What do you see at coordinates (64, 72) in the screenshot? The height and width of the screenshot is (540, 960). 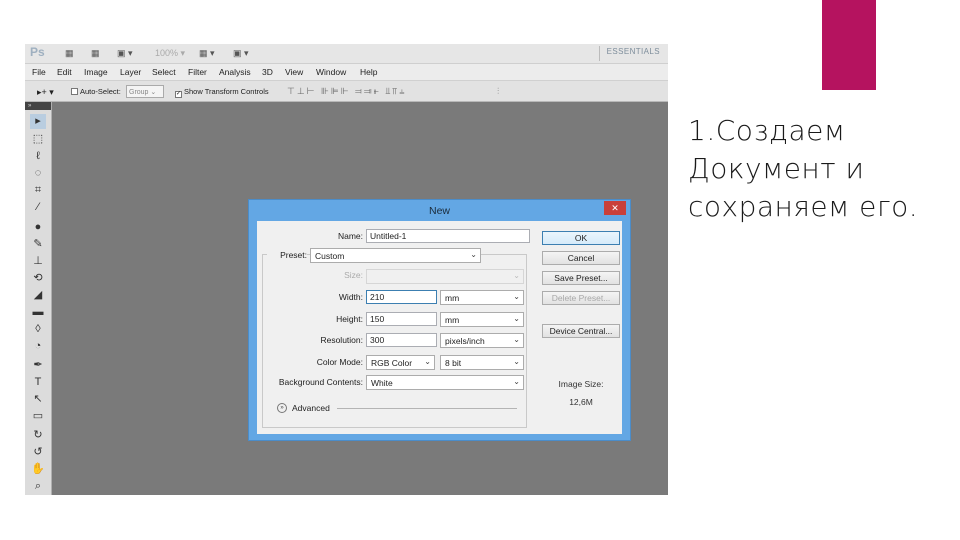 I see `menu-edit: Edit` at bounding box center [64, 72].